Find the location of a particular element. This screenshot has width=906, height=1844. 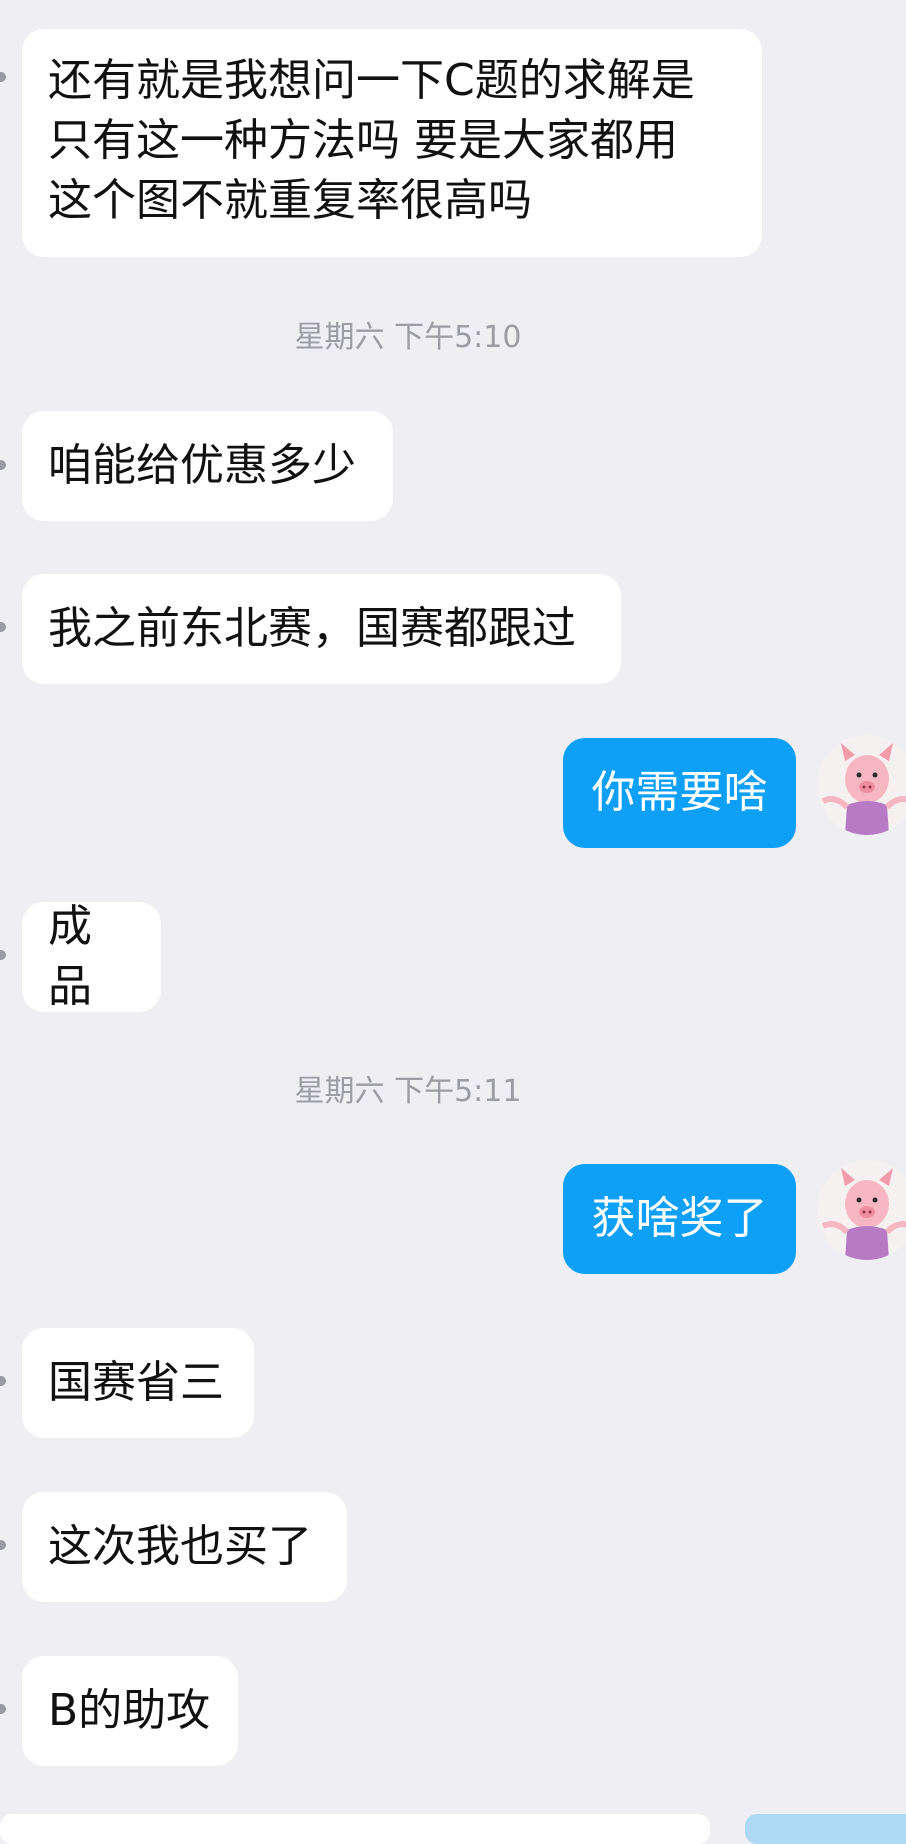

incoming-message: 我之前东北赛，国赛都跟过 is located at coordinates (321, 629).